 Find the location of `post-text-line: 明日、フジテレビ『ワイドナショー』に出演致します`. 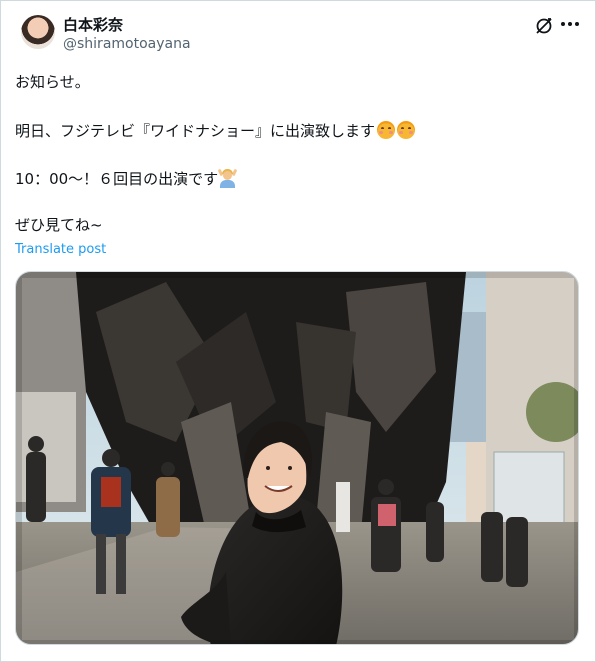

post-text-line: 明日、フジテレビ『ワイドナショー』に出演致します is located at coordinates (215, 130).